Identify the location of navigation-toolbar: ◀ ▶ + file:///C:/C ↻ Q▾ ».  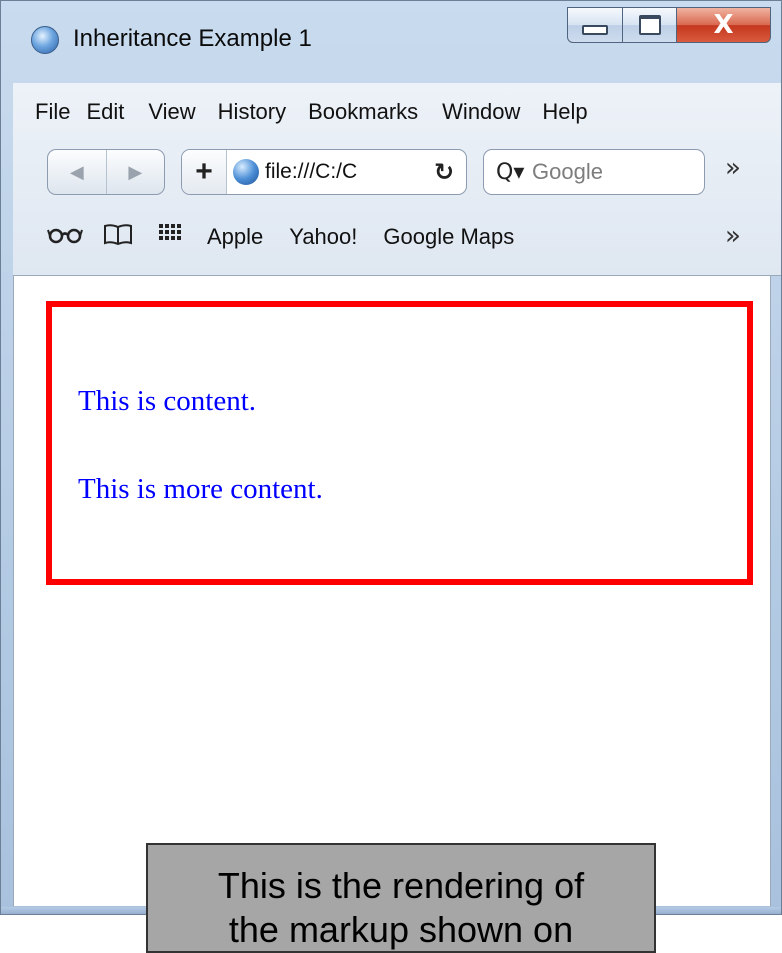
(397, 174).